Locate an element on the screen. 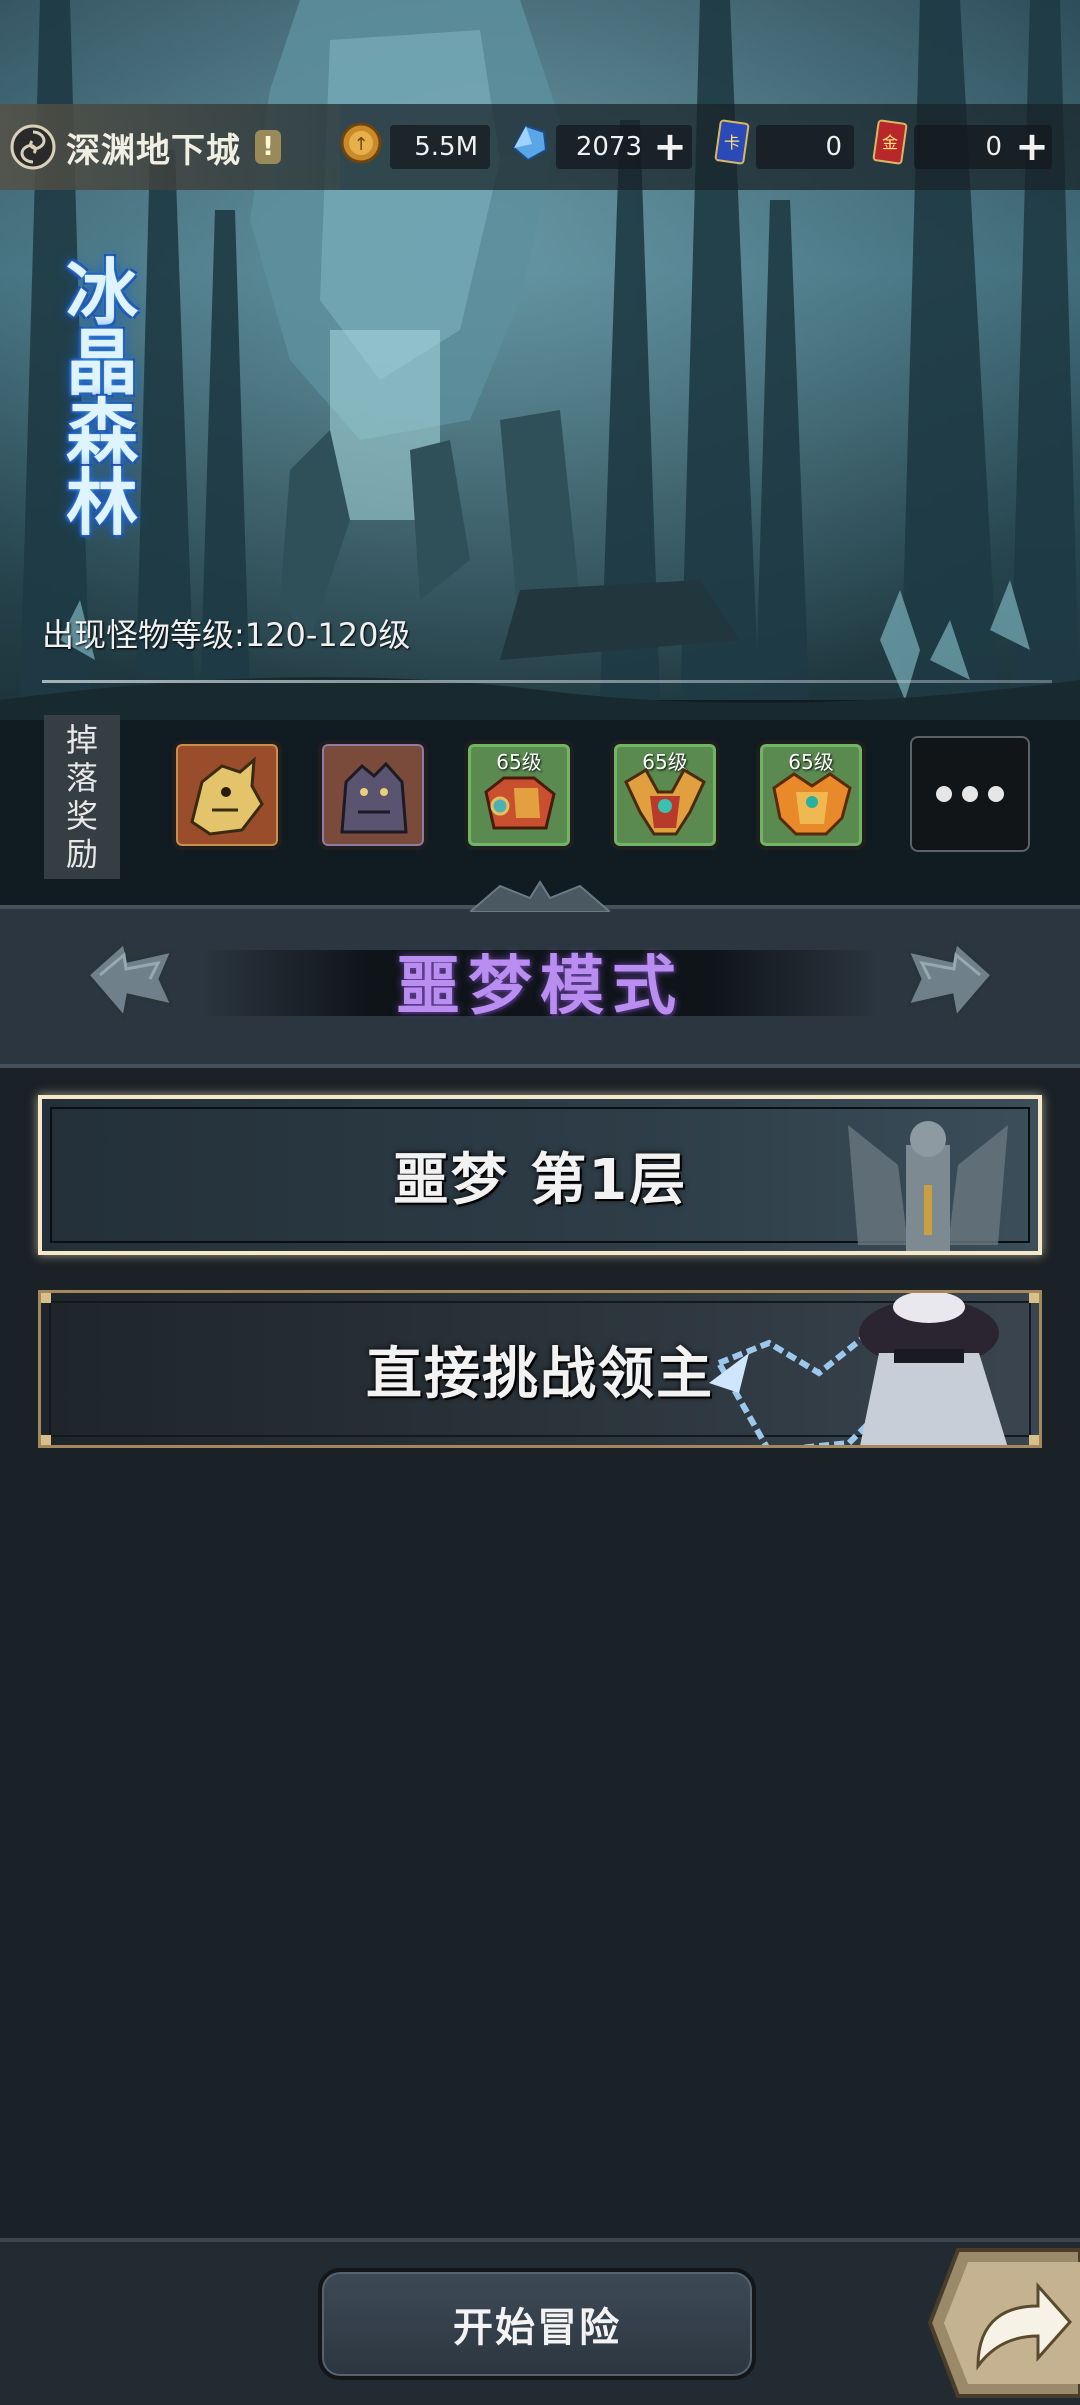 Image resolution: width=1080 pixels, height=2405 pixels. winged-helmet-icon is located at coordinates (665, 801).